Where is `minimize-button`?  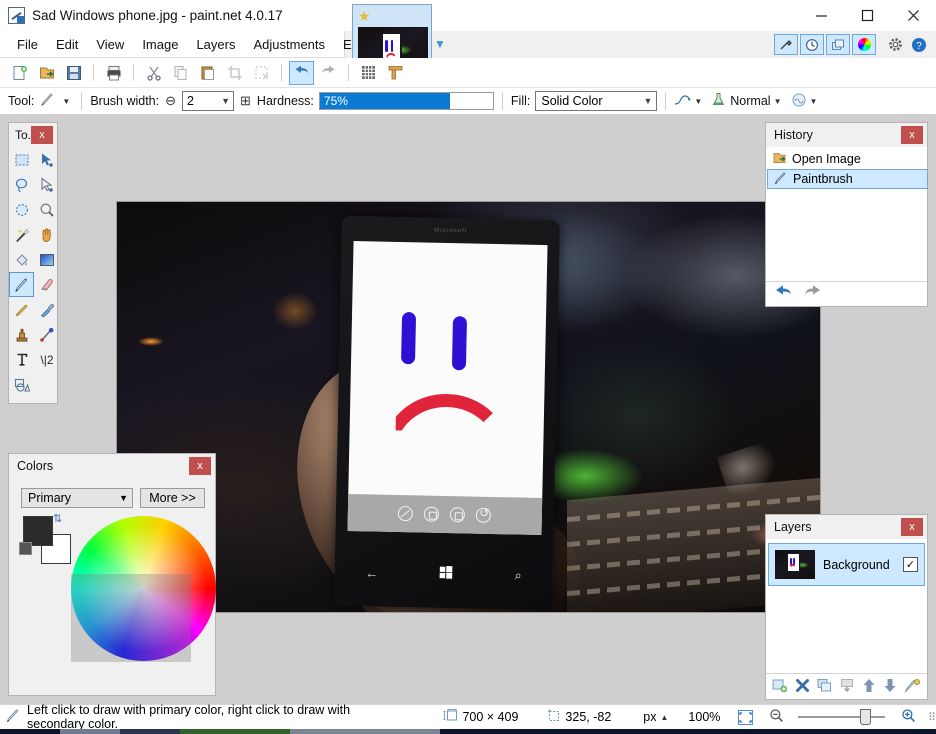
minimize-button is located at coordinates (821, 15).